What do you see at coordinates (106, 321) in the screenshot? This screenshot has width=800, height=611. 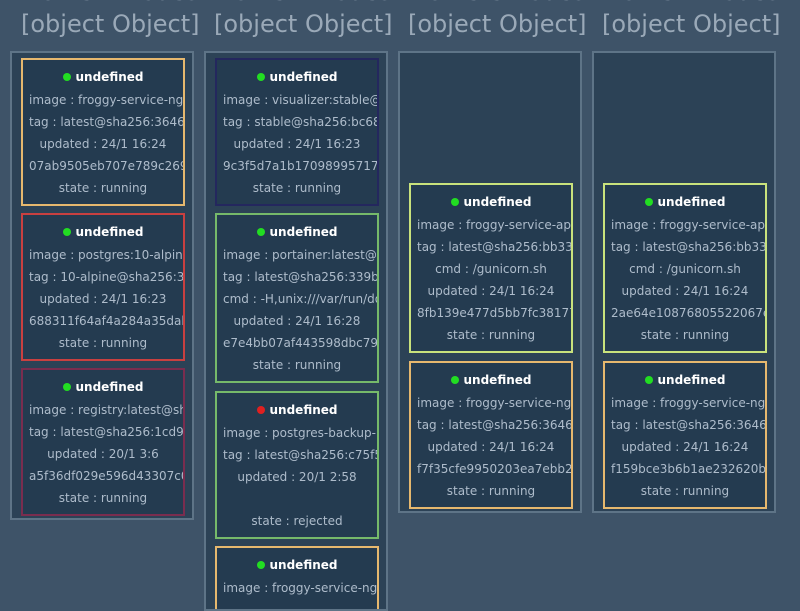 I see `task-hash: 688311f64af4a284a35dabfef7` at bounding box center [106, 321].